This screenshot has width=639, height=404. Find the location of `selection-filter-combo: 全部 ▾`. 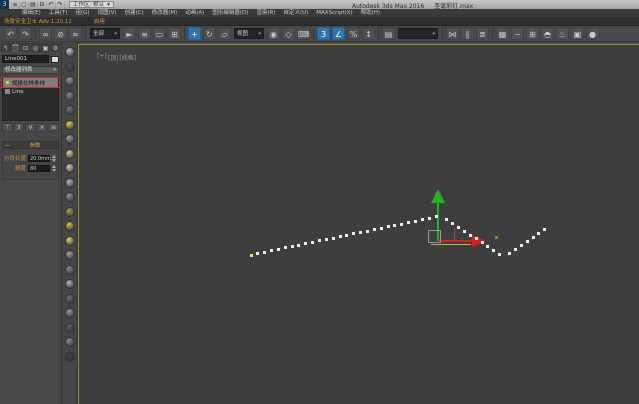

selection-filter-combo: 全部 ▾ is located at coordinates (105, 33).